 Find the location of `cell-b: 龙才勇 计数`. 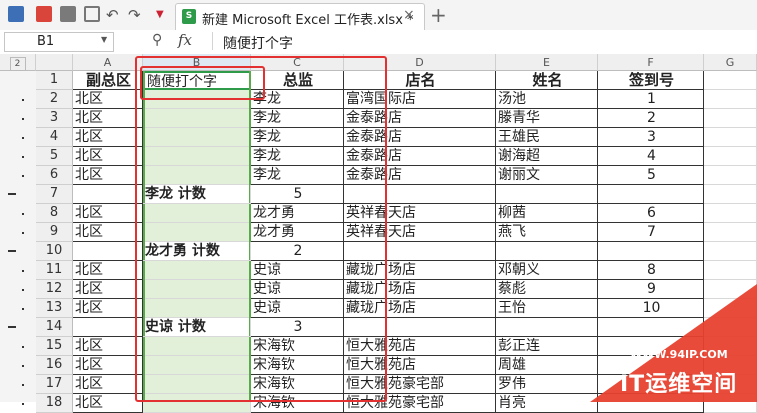

cell-b: 龙才勇 计数 is located at coordinates (197, 251).